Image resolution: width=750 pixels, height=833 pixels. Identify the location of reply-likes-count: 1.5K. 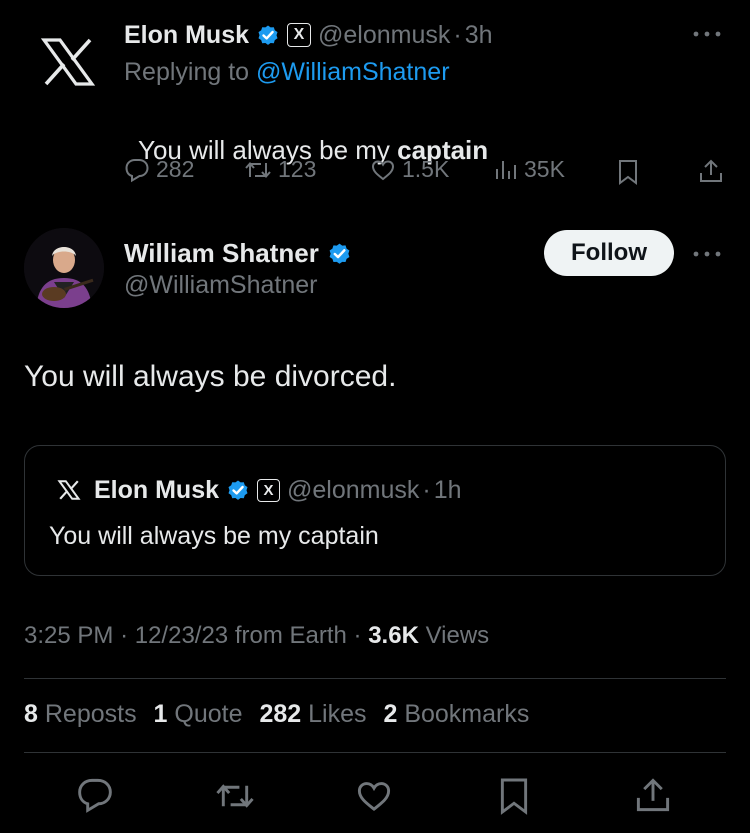
(426, 169).